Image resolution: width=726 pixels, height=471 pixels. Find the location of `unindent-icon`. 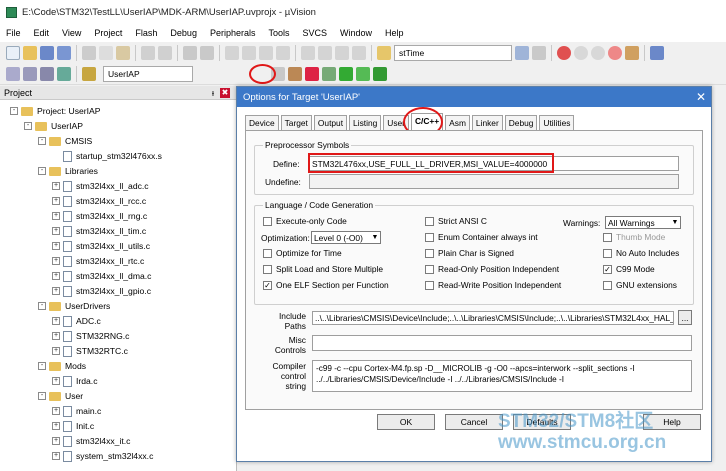

unindent-icon is located at coordinates (325, 52).